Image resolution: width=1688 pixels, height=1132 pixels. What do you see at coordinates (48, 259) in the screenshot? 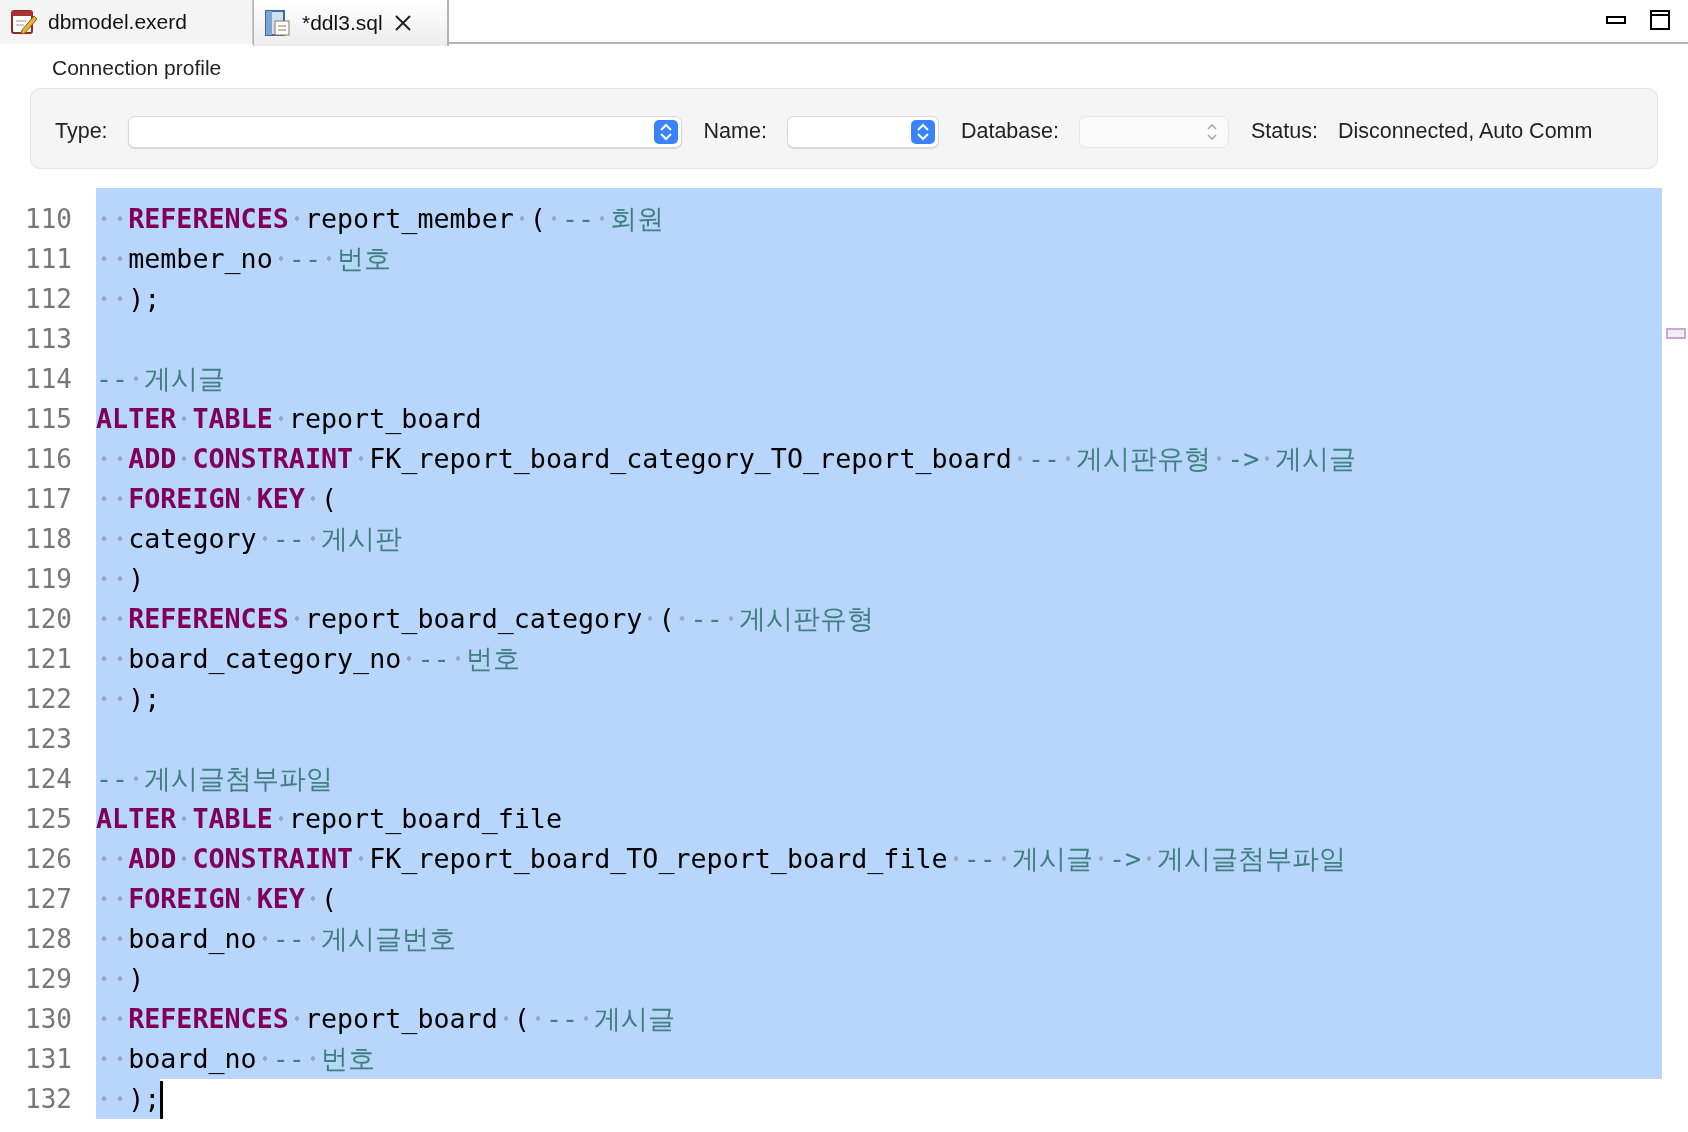
I see `line-number: 111` at bounding box center [48, 259].